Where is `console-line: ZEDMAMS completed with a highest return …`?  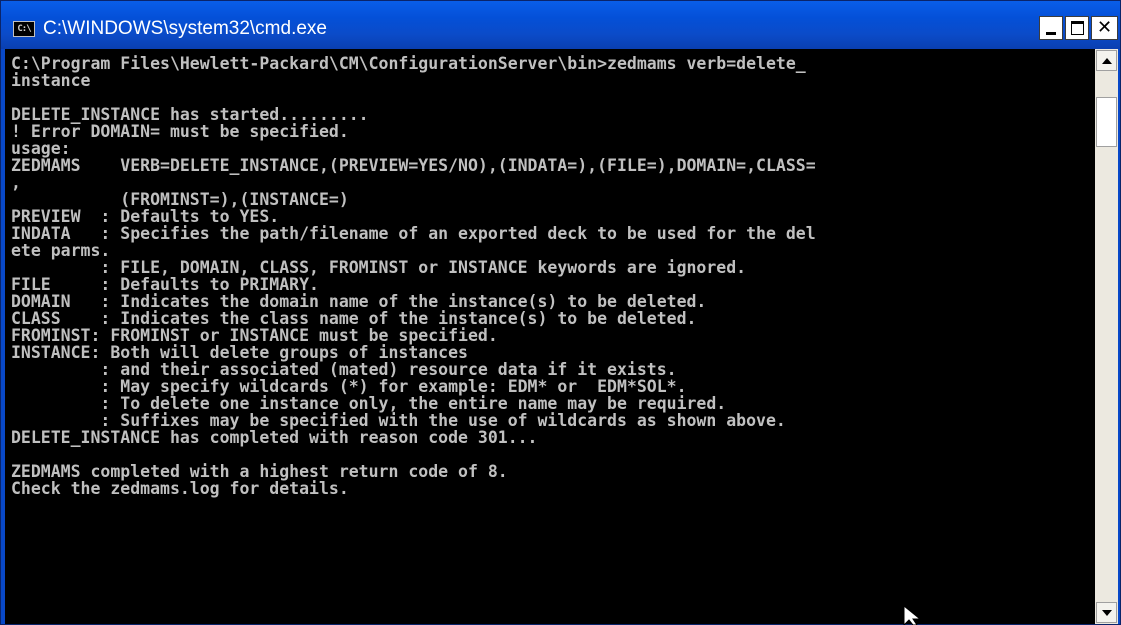
console-line: ZEDMAMS completed with a highest return … is located at coordinates (259, 471).